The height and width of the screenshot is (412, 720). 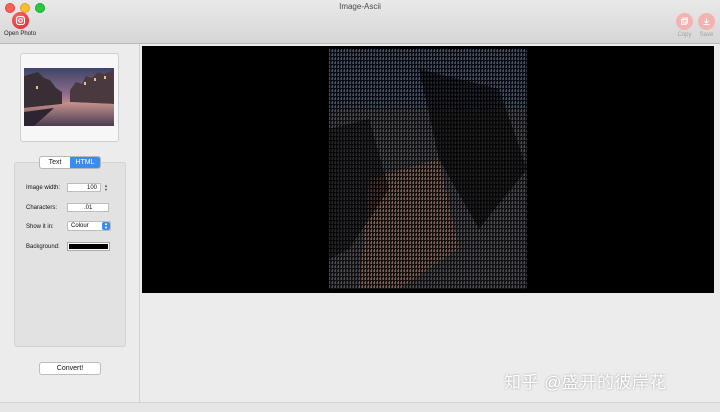 I want to click on open-photo-button: Open Photo, so click(x=20, y=24).